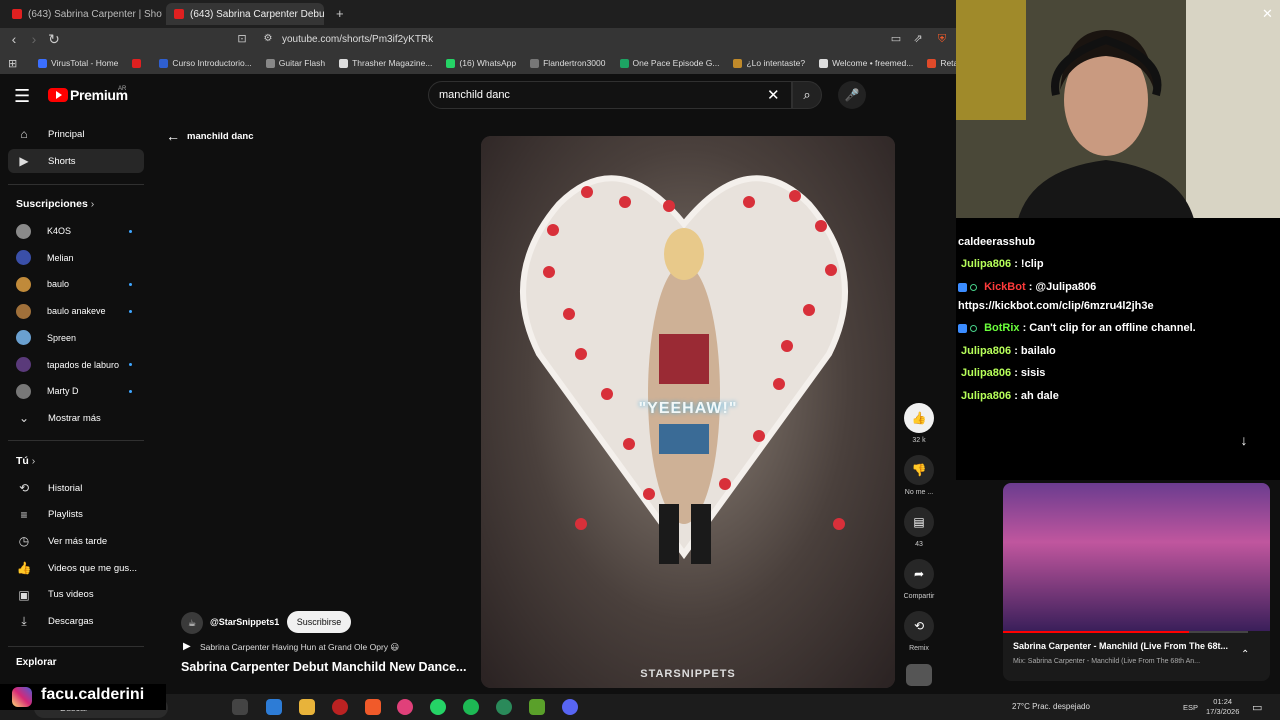 The height and width of the screenshot is (720, 1280). What do you see at coordinates (773, 95) in the screenshot?
I see `clear-search-icon: ✕` at bounding box center [773, 95].